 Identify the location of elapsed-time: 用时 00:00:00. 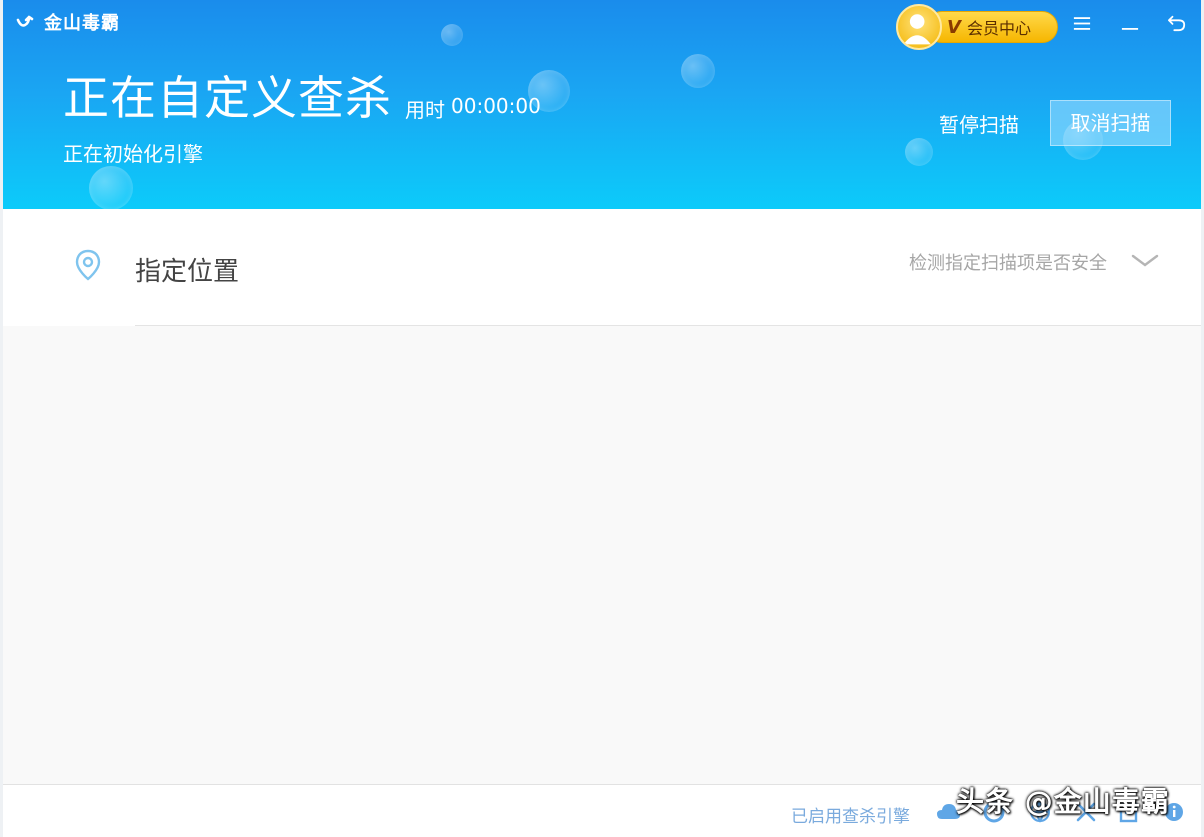
(473, 108).